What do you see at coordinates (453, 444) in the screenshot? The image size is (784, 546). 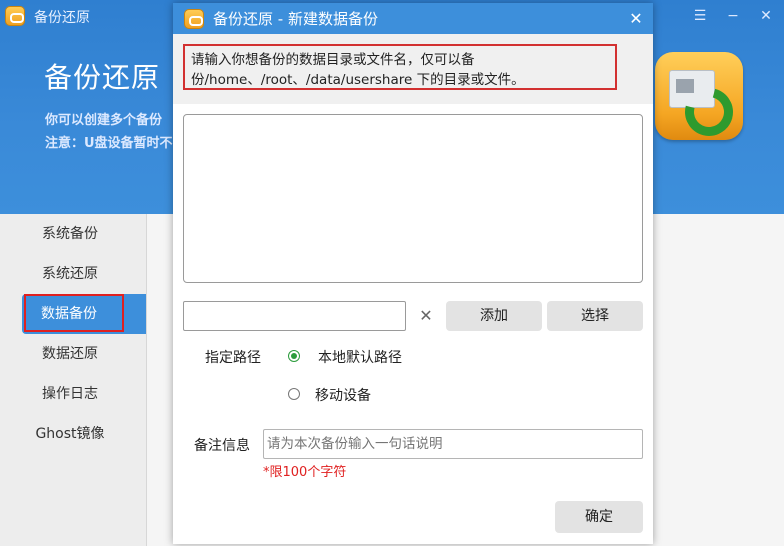 I see `note-input` at bounding box center [453, 444].